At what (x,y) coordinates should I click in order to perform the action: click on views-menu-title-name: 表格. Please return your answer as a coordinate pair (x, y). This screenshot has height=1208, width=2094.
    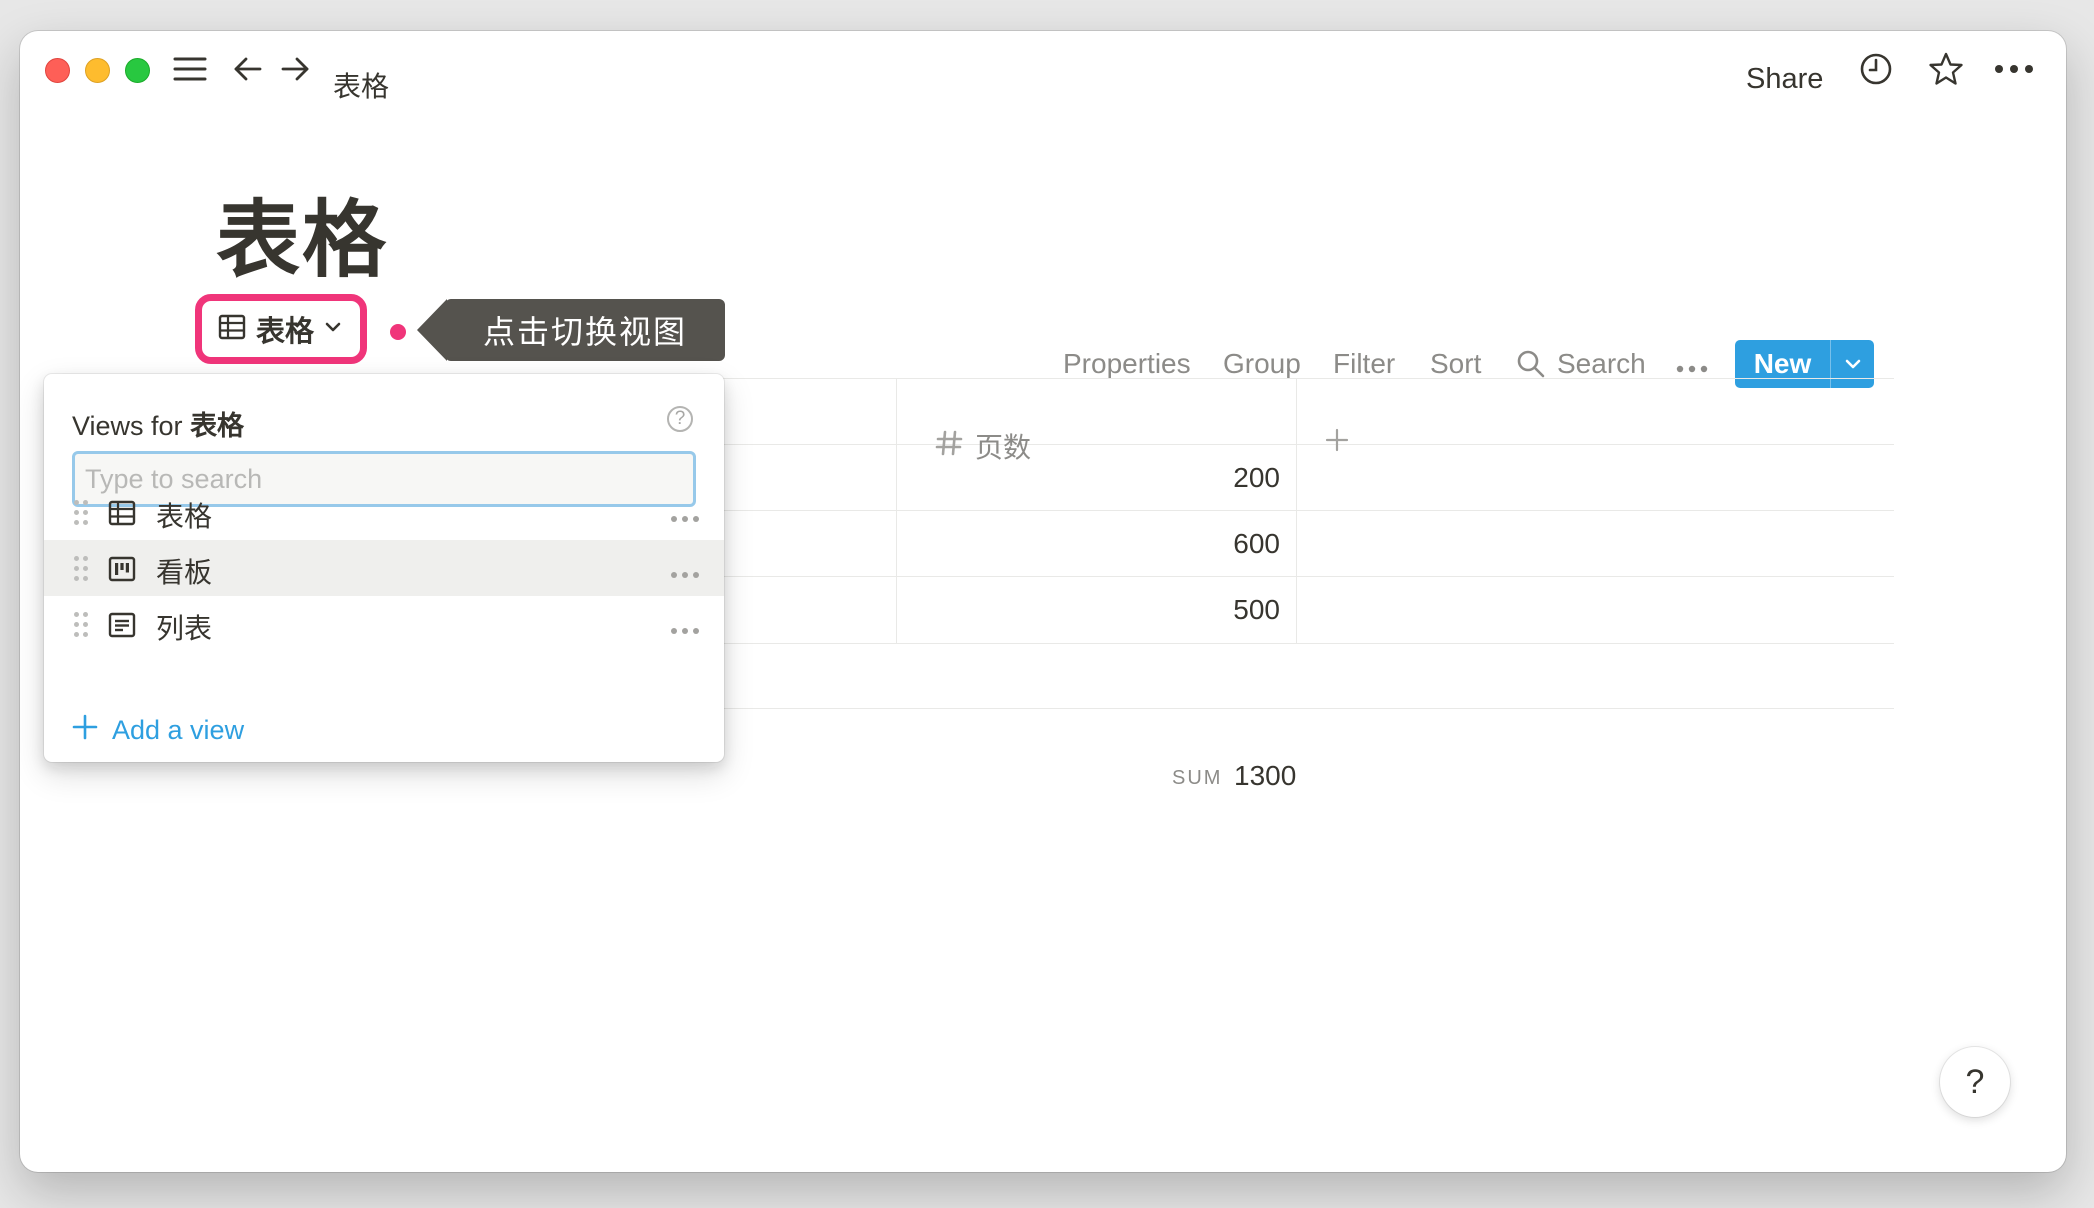
    Looking at the image, I should click on (217, 426).